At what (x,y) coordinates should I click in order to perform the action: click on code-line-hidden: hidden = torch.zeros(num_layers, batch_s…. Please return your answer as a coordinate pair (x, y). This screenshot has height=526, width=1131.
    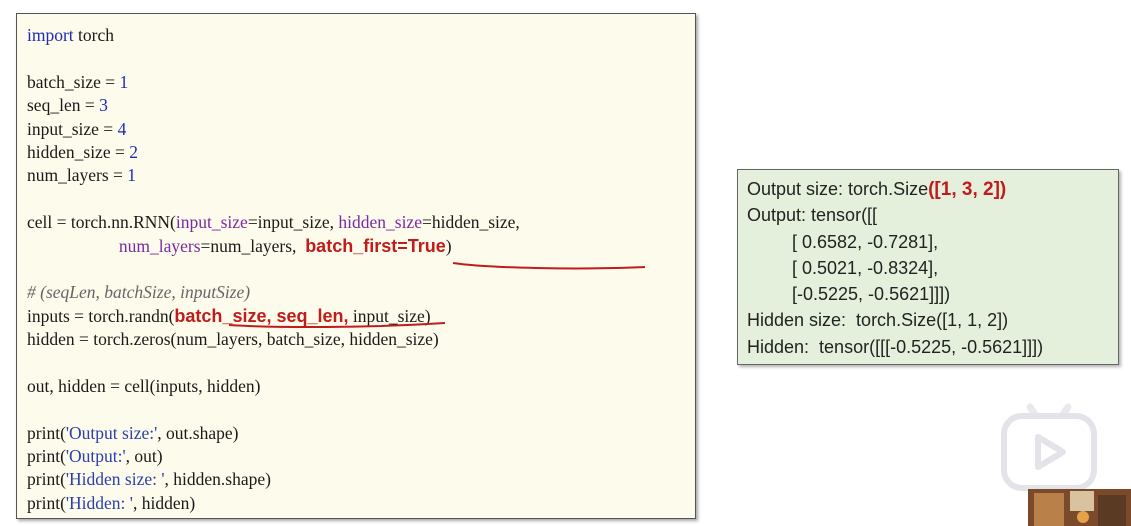
    Looking at the image, I should click on (233, 339).